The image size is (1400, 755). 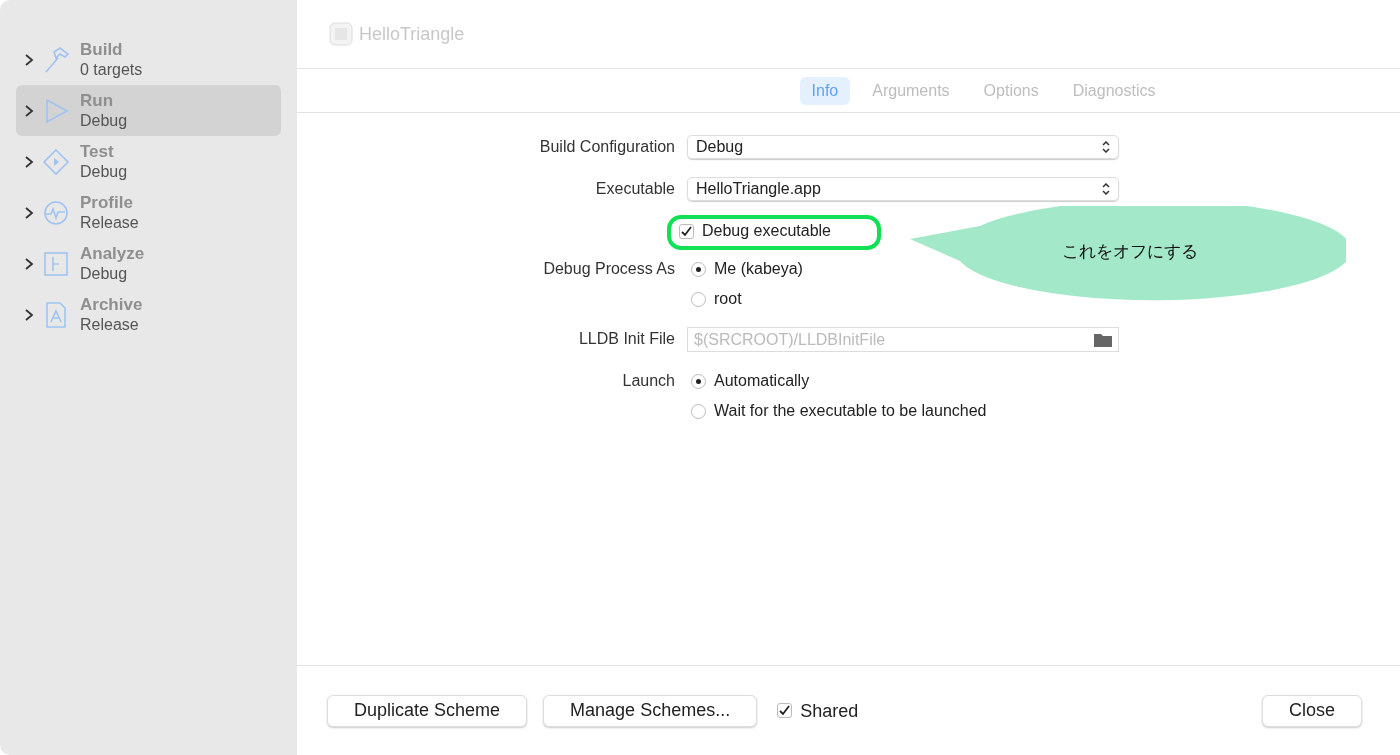 I want to click on folder-icon, so click(x=1103, y=339).